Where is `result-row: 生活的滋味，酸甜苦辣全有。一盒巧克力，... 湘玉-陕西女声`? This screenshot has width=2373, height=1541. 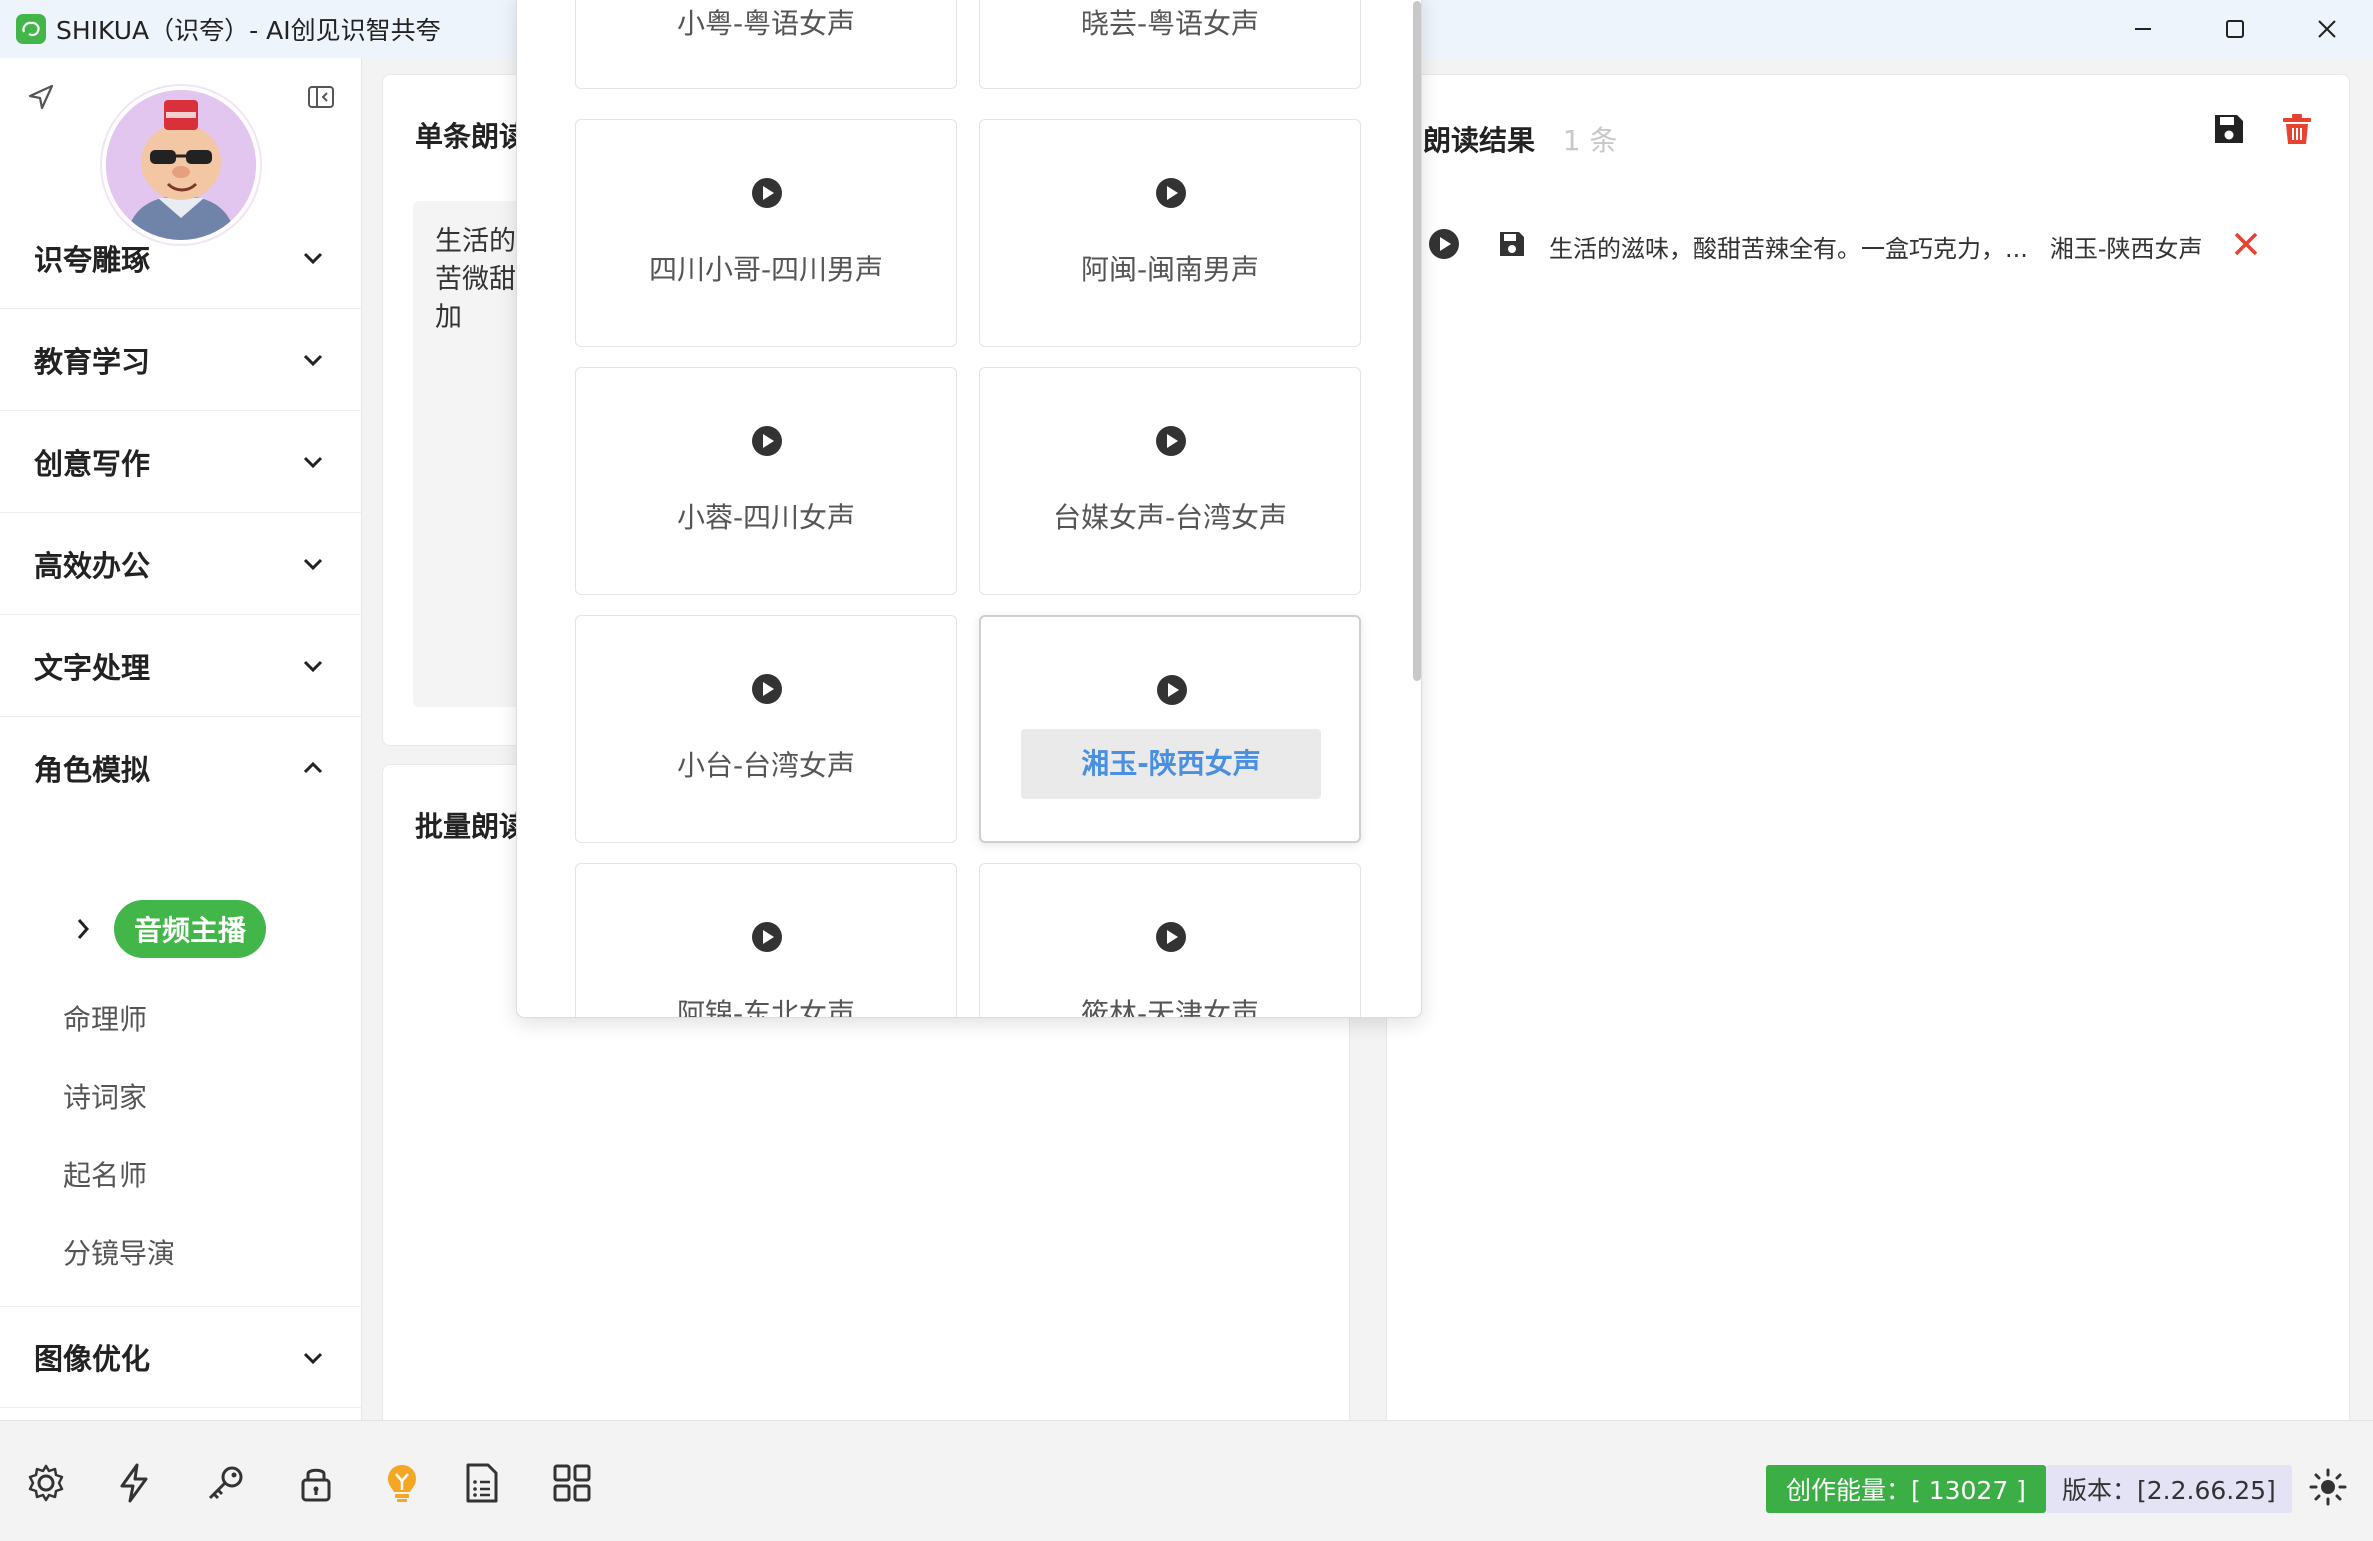
result-row: 生活的滋味，酸甜苦辣全有。一盒巧克力，... 湘玉-陕西女声 is located at coordinates (1877, 246).